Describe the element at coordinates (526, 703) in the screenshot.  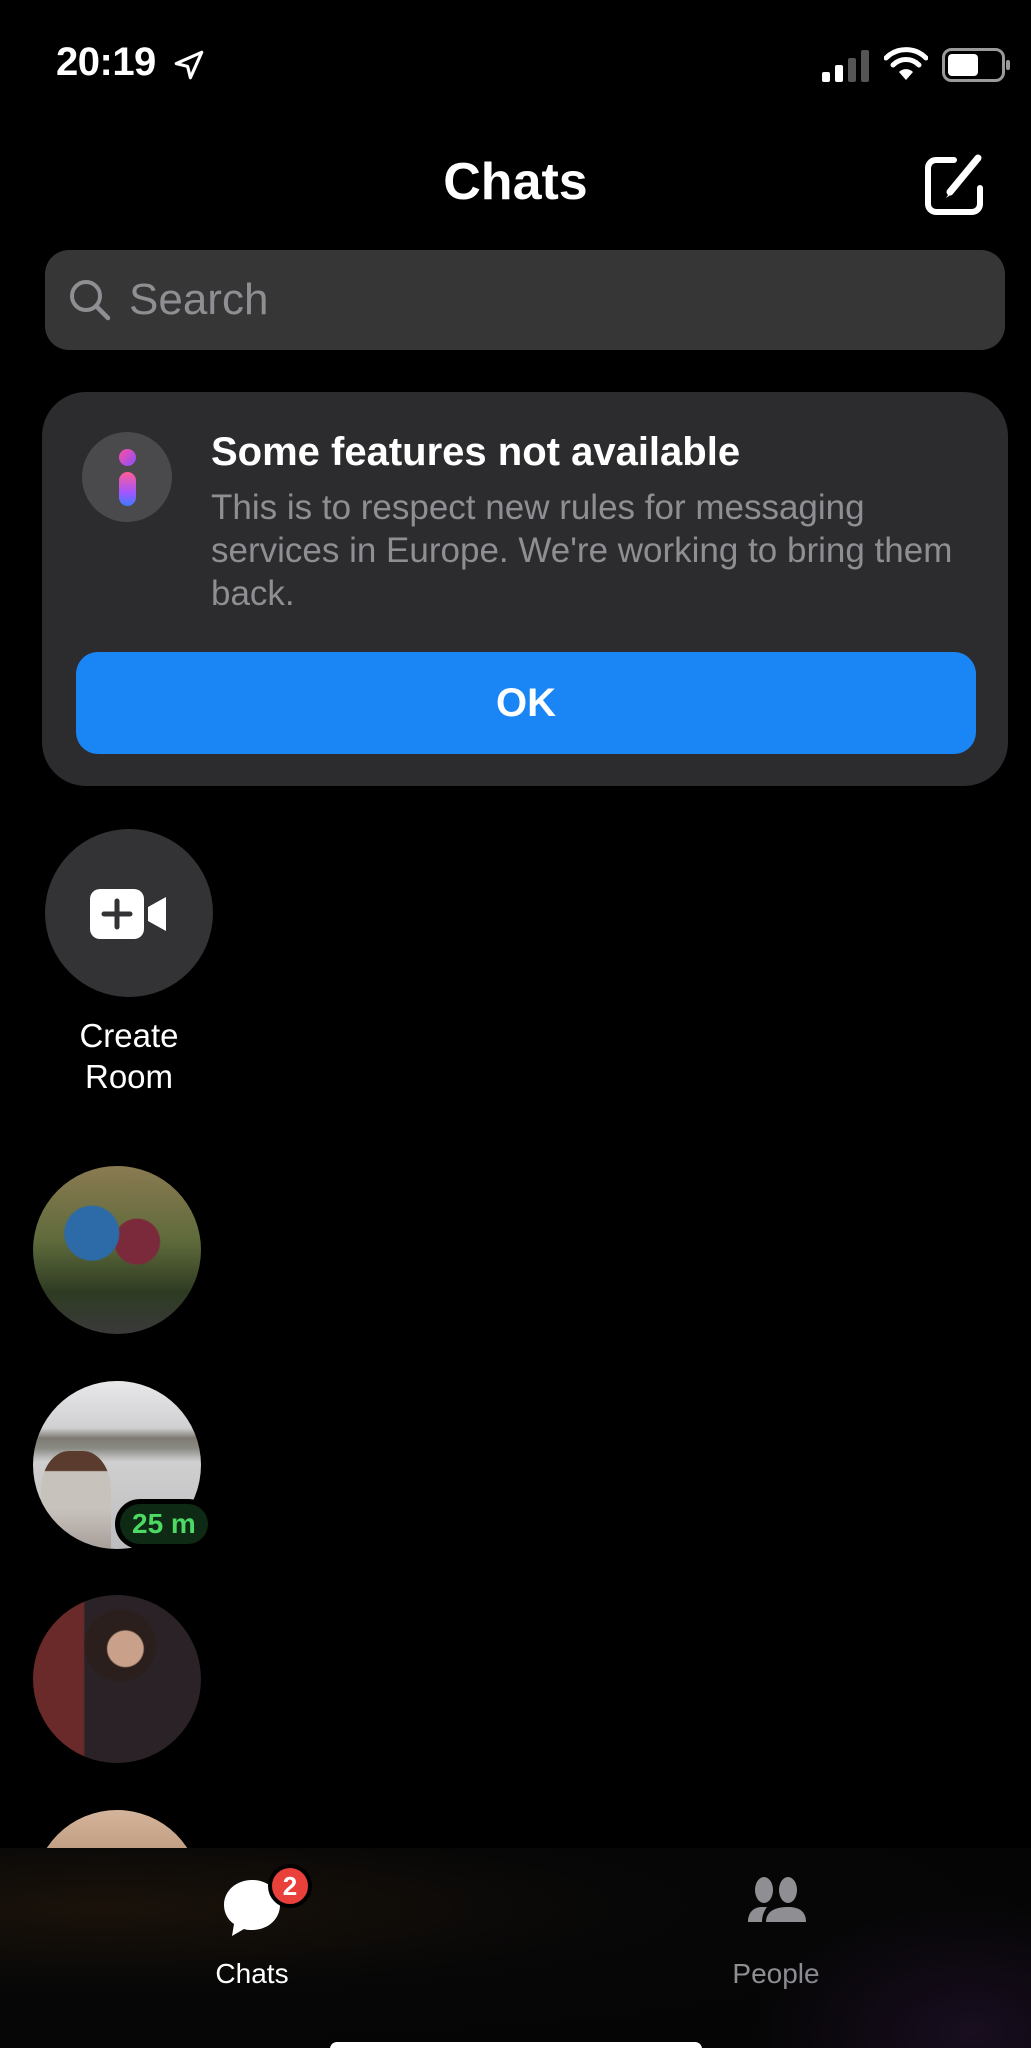
I see `ok-button: OK` at that location.